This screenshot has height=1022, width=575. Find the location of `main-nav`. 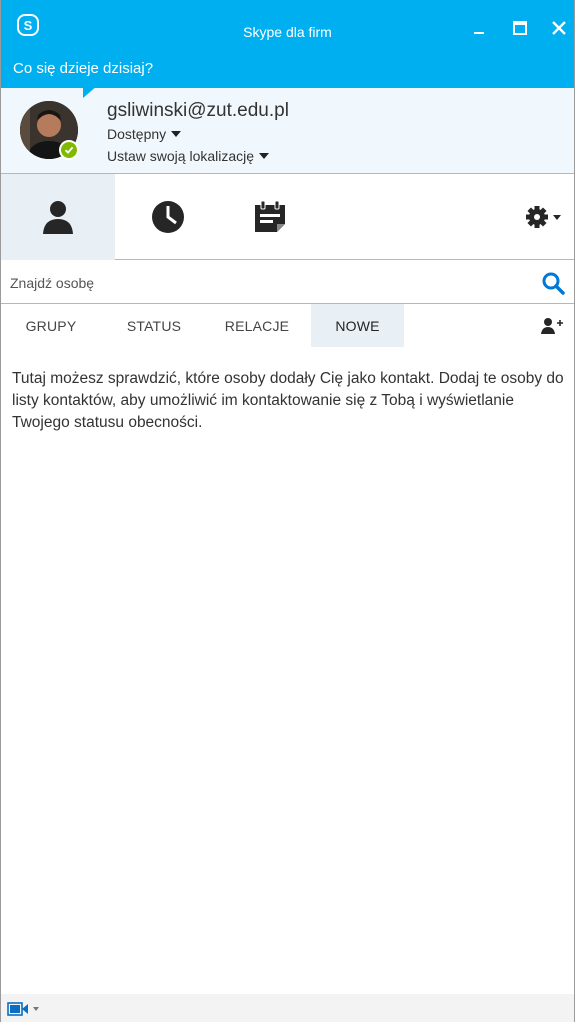

main-nav is located at coordinates (287, 217).